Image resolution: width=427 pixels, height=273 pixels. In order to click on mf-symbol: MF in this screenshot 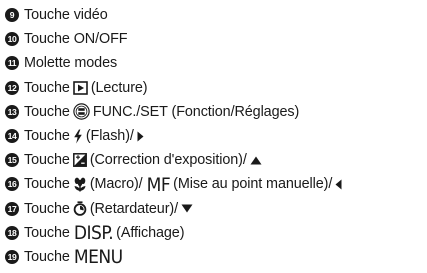, I will do `click(158, 184)`.